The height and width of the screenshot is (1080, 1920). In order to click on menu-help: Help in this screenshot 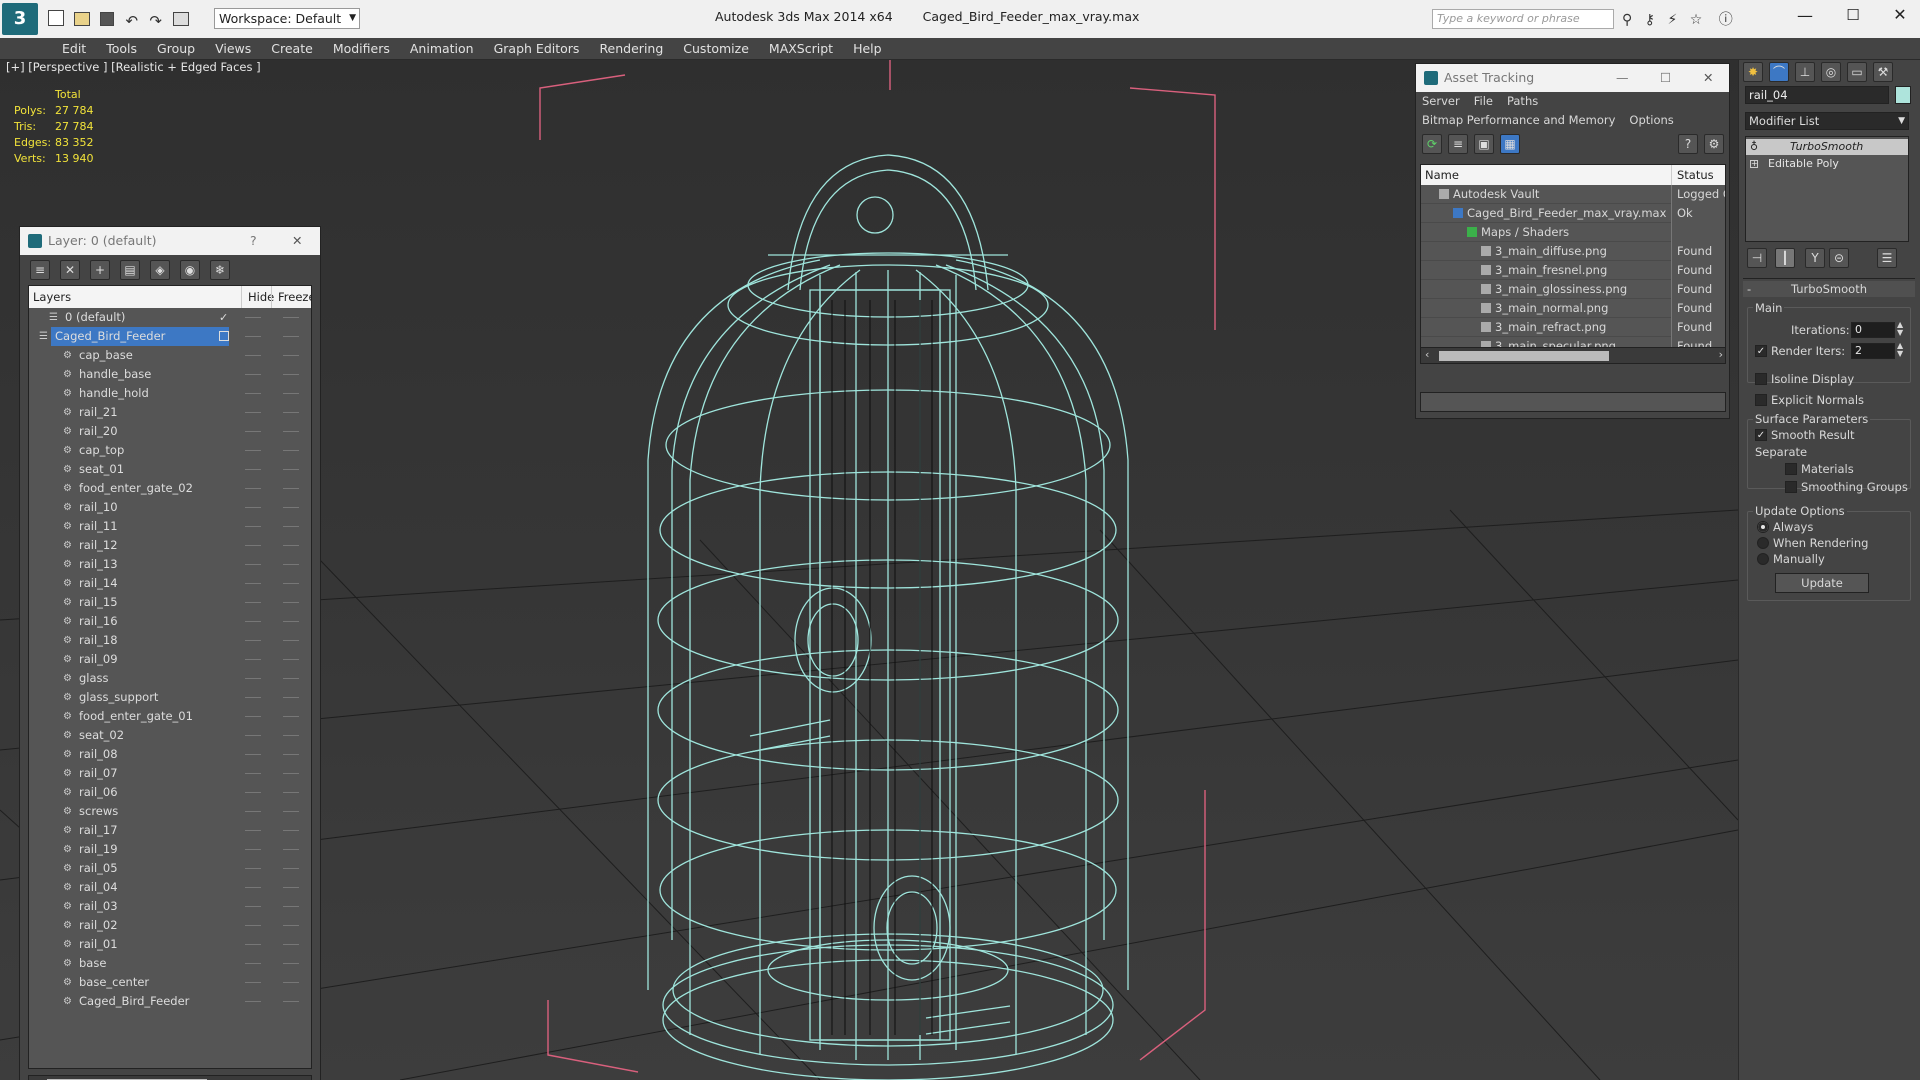, I will do `click(867, 49)`.